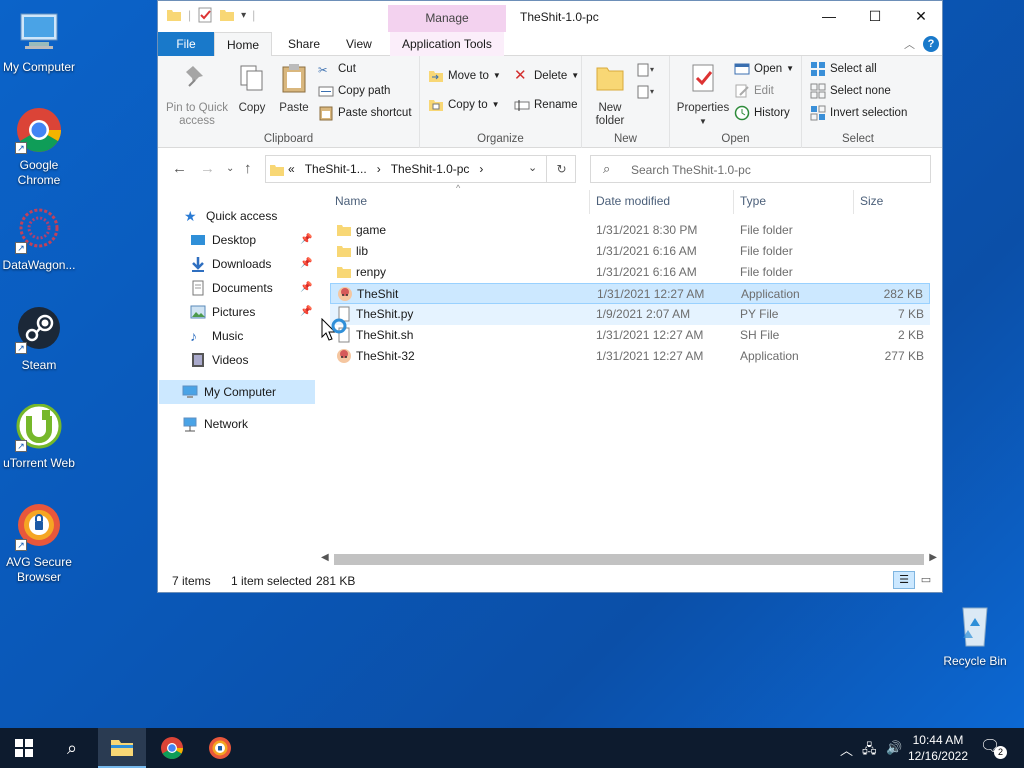 The width and height of the screenshot is (1024, 768). Describe the element at coordinates (610, 95) in the screenshot. I see `new-folder-button: New folder` at that location.